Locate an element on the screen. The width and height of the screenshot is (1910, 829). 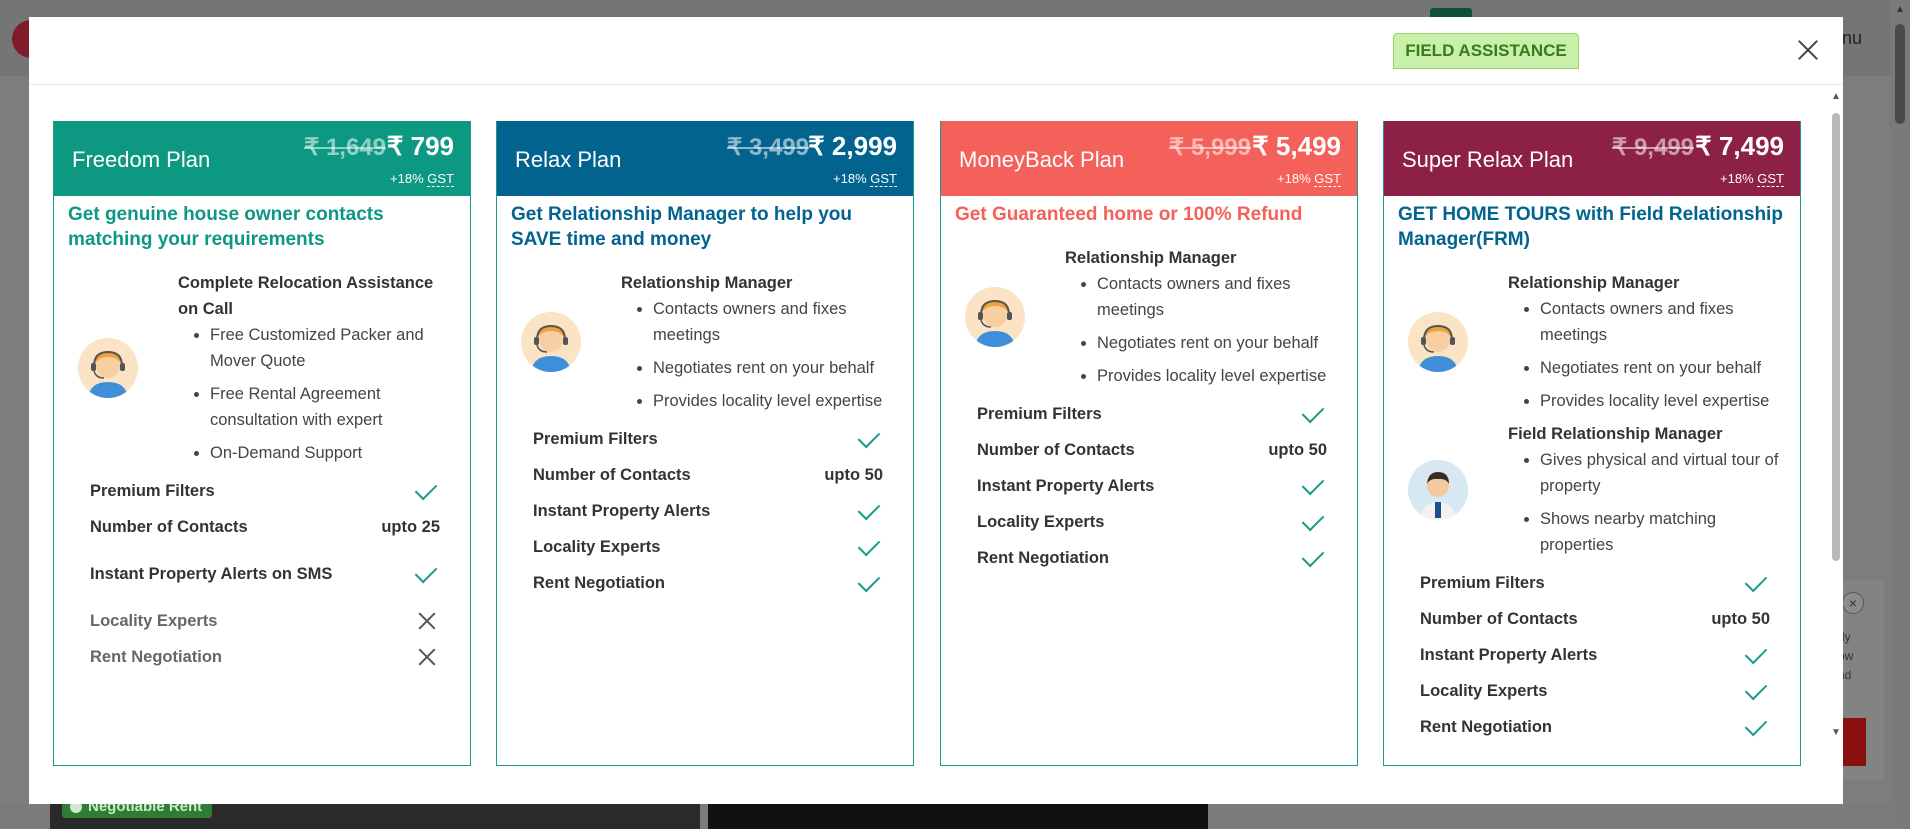
plan-header: MoneyBack Plan ₹ 5,999 ₹ 5,499 +18% GST is located at coordinates (1149, 158).